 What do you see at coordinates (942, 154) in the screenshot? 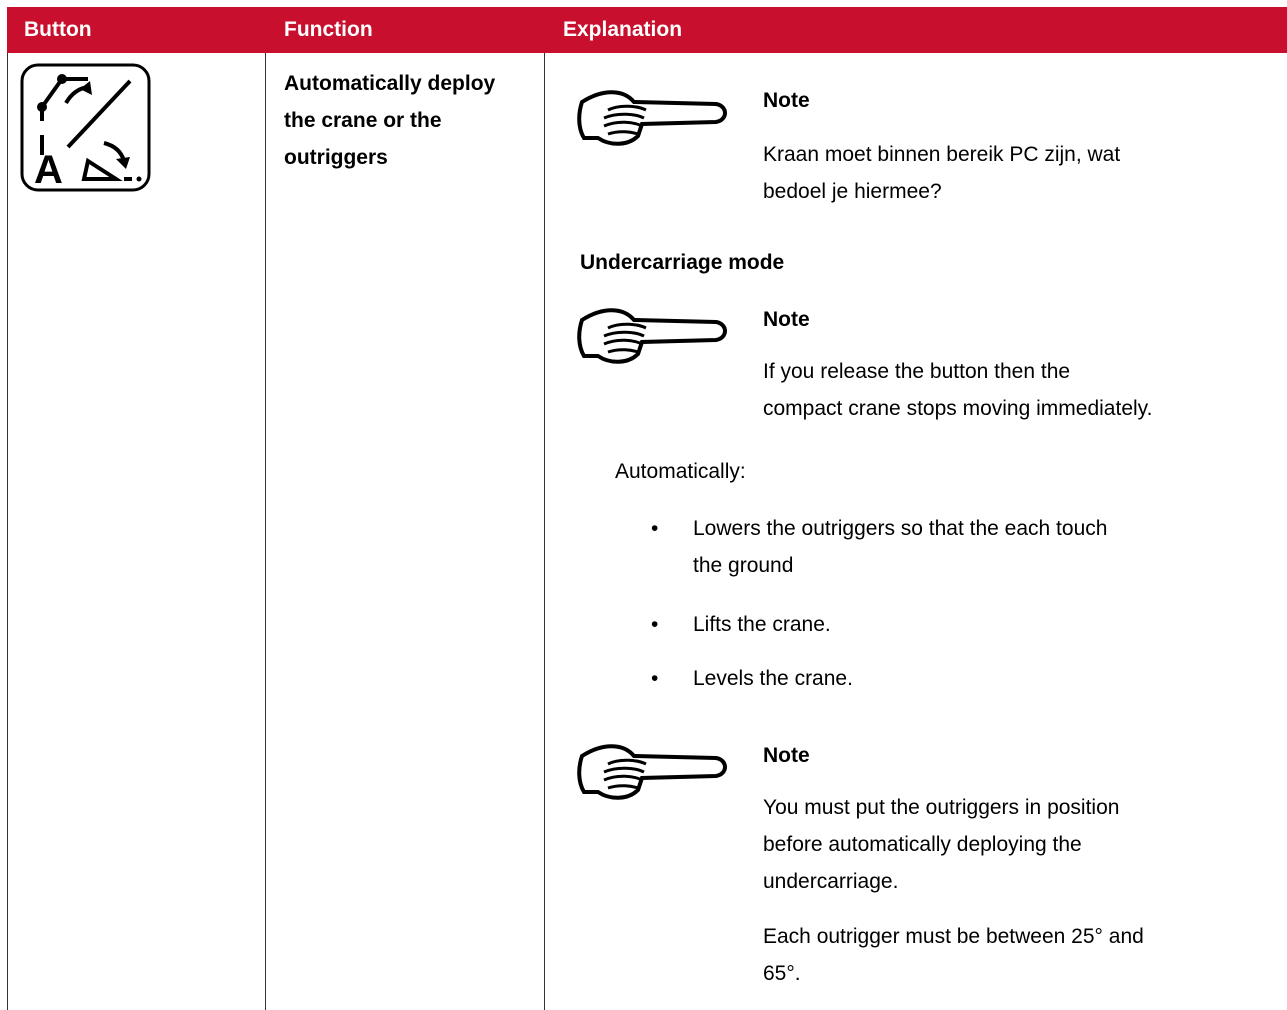
I see `note-1-line-1: Kraan moet binnen bereik PC zijn, wat` at bounding box center [942, 154].